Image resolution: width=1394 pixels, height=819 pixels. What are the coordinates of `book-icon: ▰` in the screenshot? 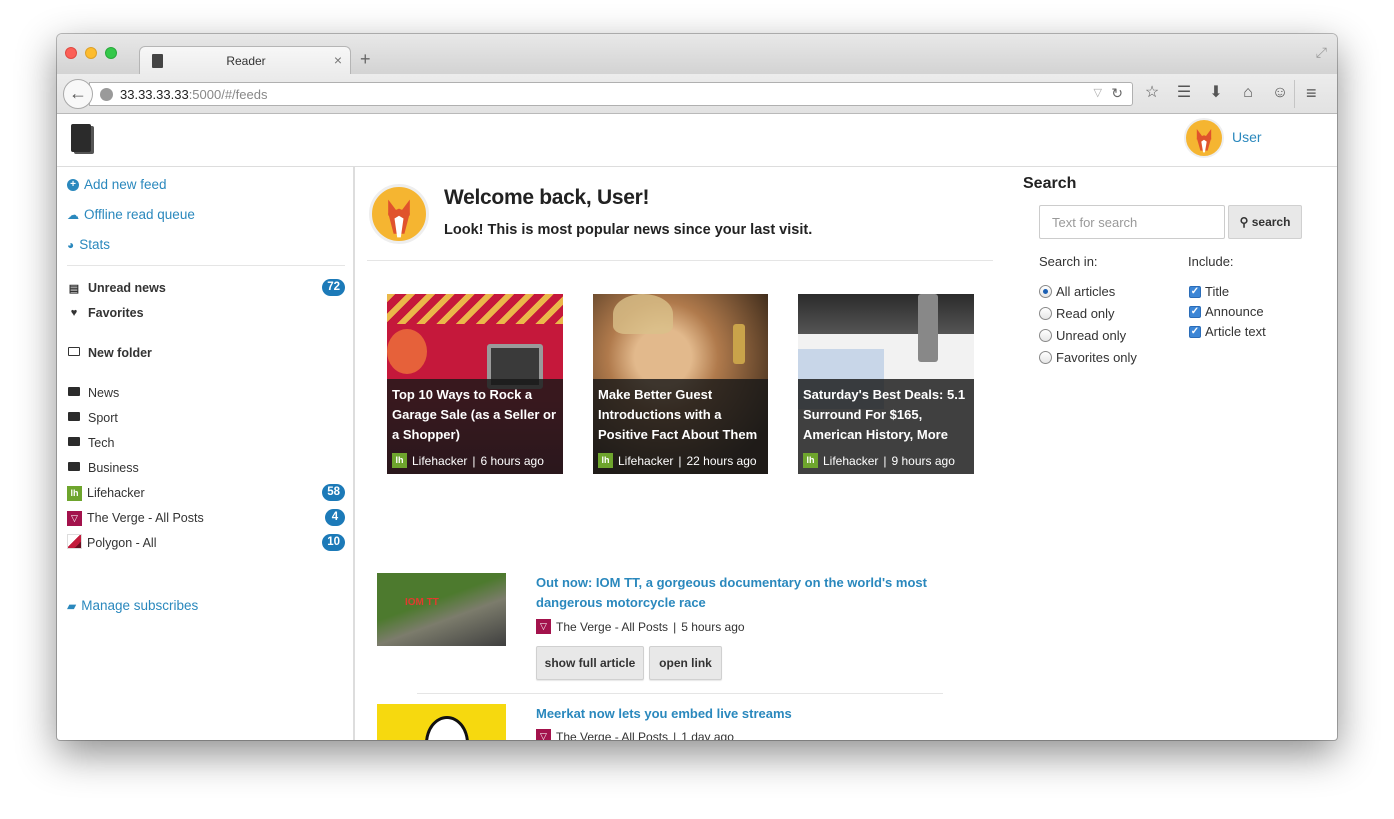 It's located at (72, 605).